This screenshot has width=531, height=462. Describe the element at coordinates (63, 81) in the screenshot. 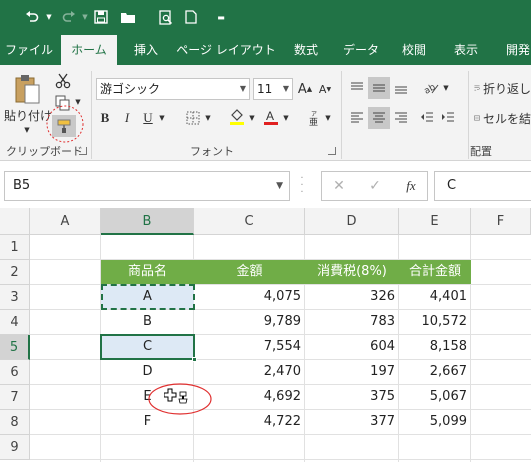

I see `cut-icon` at that location.